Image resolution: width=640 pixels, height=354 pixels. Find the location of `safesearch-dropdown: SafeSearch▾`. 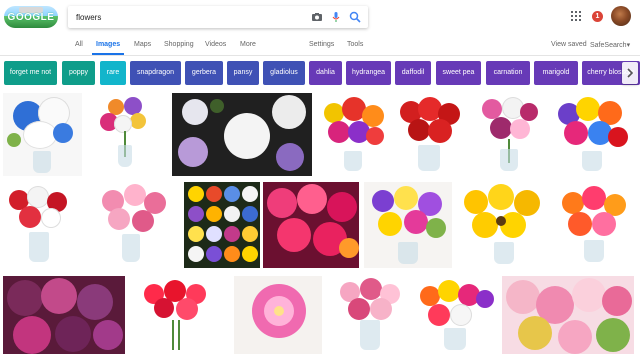

safesearch-dropdown: SafeSearch▾ is located at coordinates (610, 45).